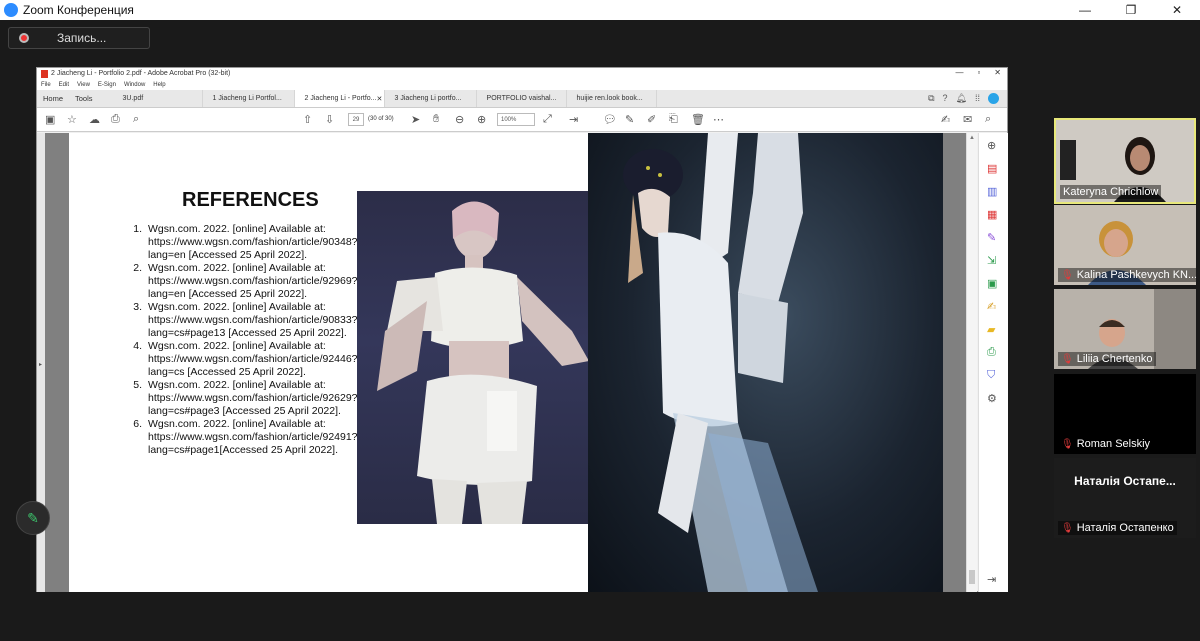 The height and width of the screenshot is (641, 1200). What do you see at coordinates (137, 307) in the screenshot?
I see `ref-number: 3.` at bounding box center [137, 307].